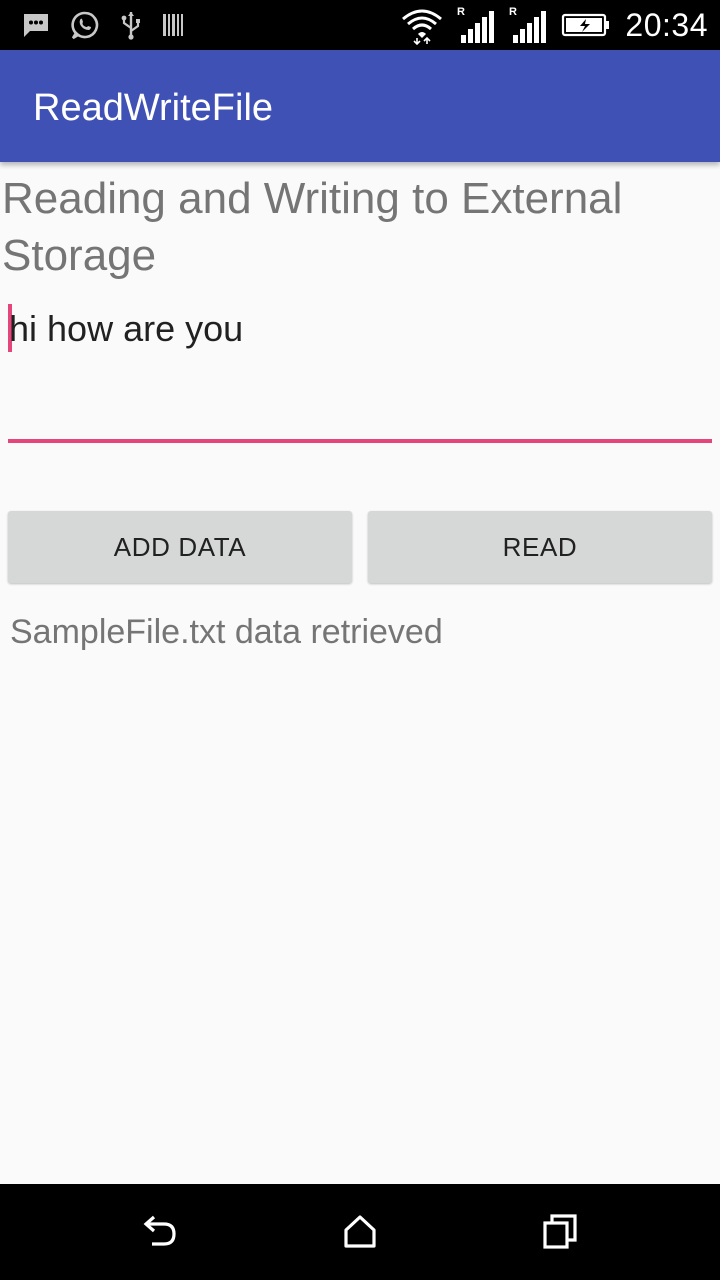  I want to click on home-icon, so click(360, 1232).